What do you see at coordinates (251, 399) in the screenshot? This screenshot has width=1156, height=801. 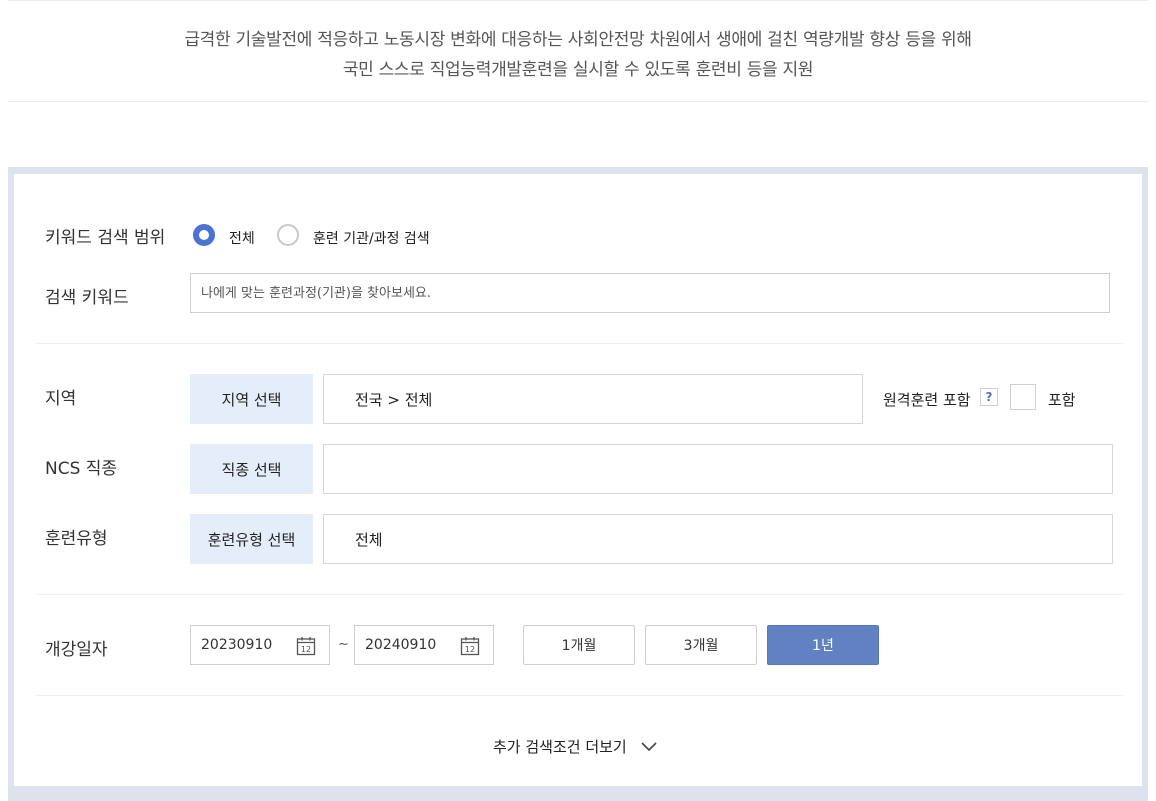 I see `region-select-button: 지역 선택` at bounding box center [251, 399].